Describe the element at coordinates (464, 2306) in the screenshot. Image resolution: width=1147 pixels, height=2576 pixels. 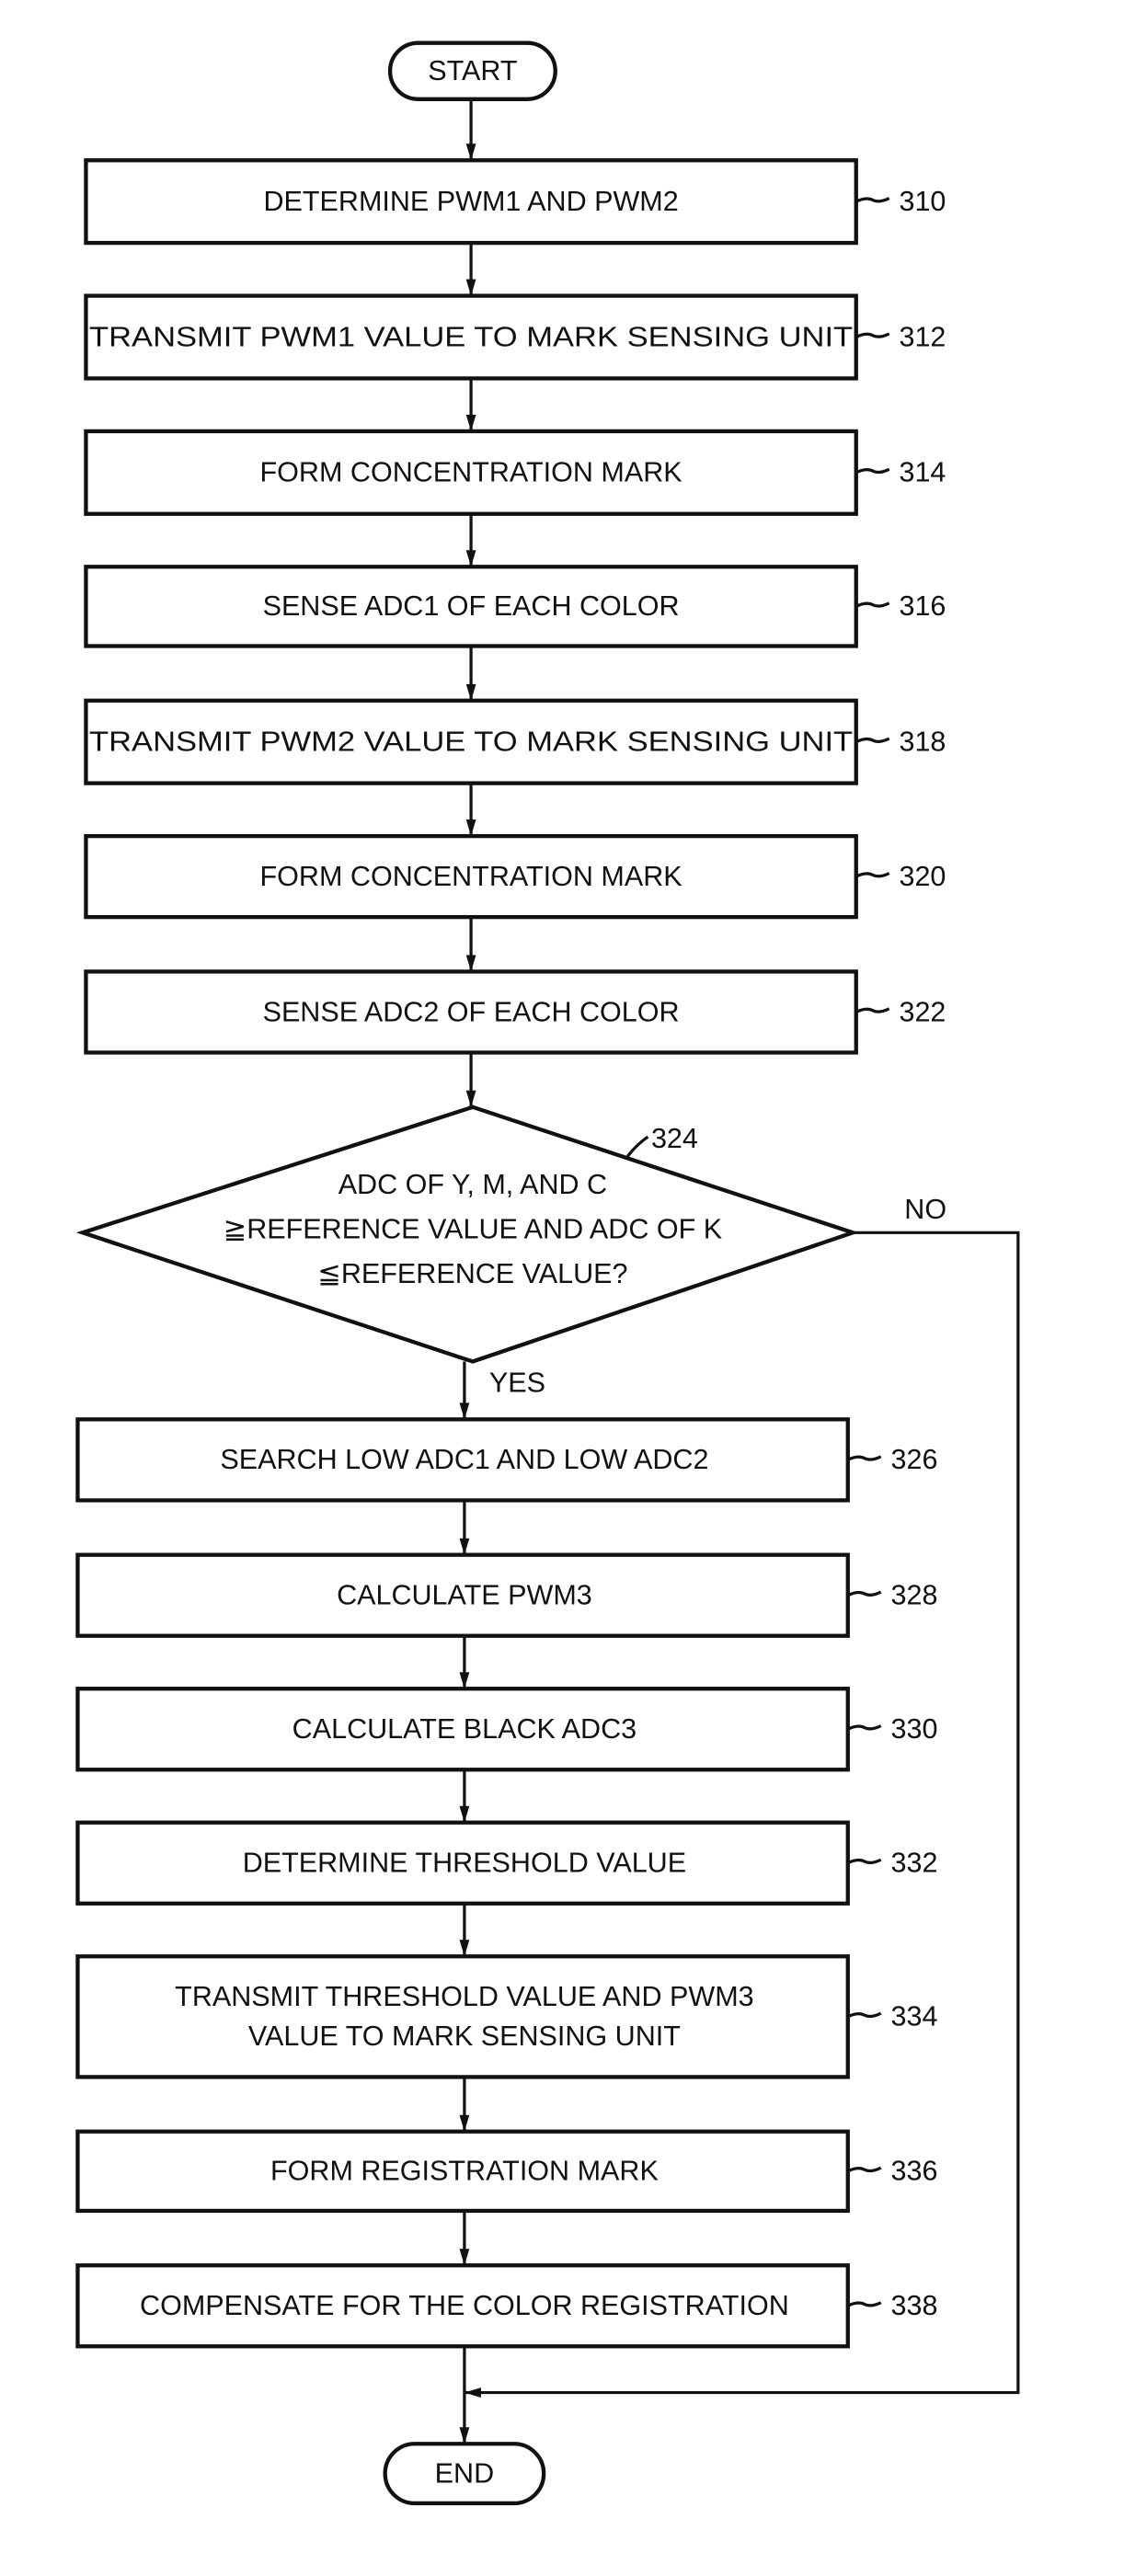
I see `process-text-338: COMPENSATE FOR THE COLOR REGISTRATION` at that location.